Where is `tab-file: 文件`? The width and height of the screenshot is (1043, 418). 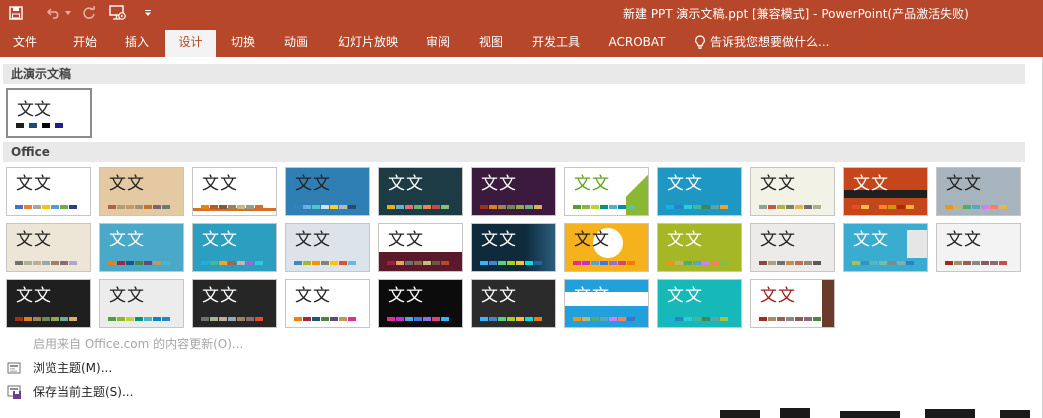
tab-file: 文件 is located at coordinates (25, 43).